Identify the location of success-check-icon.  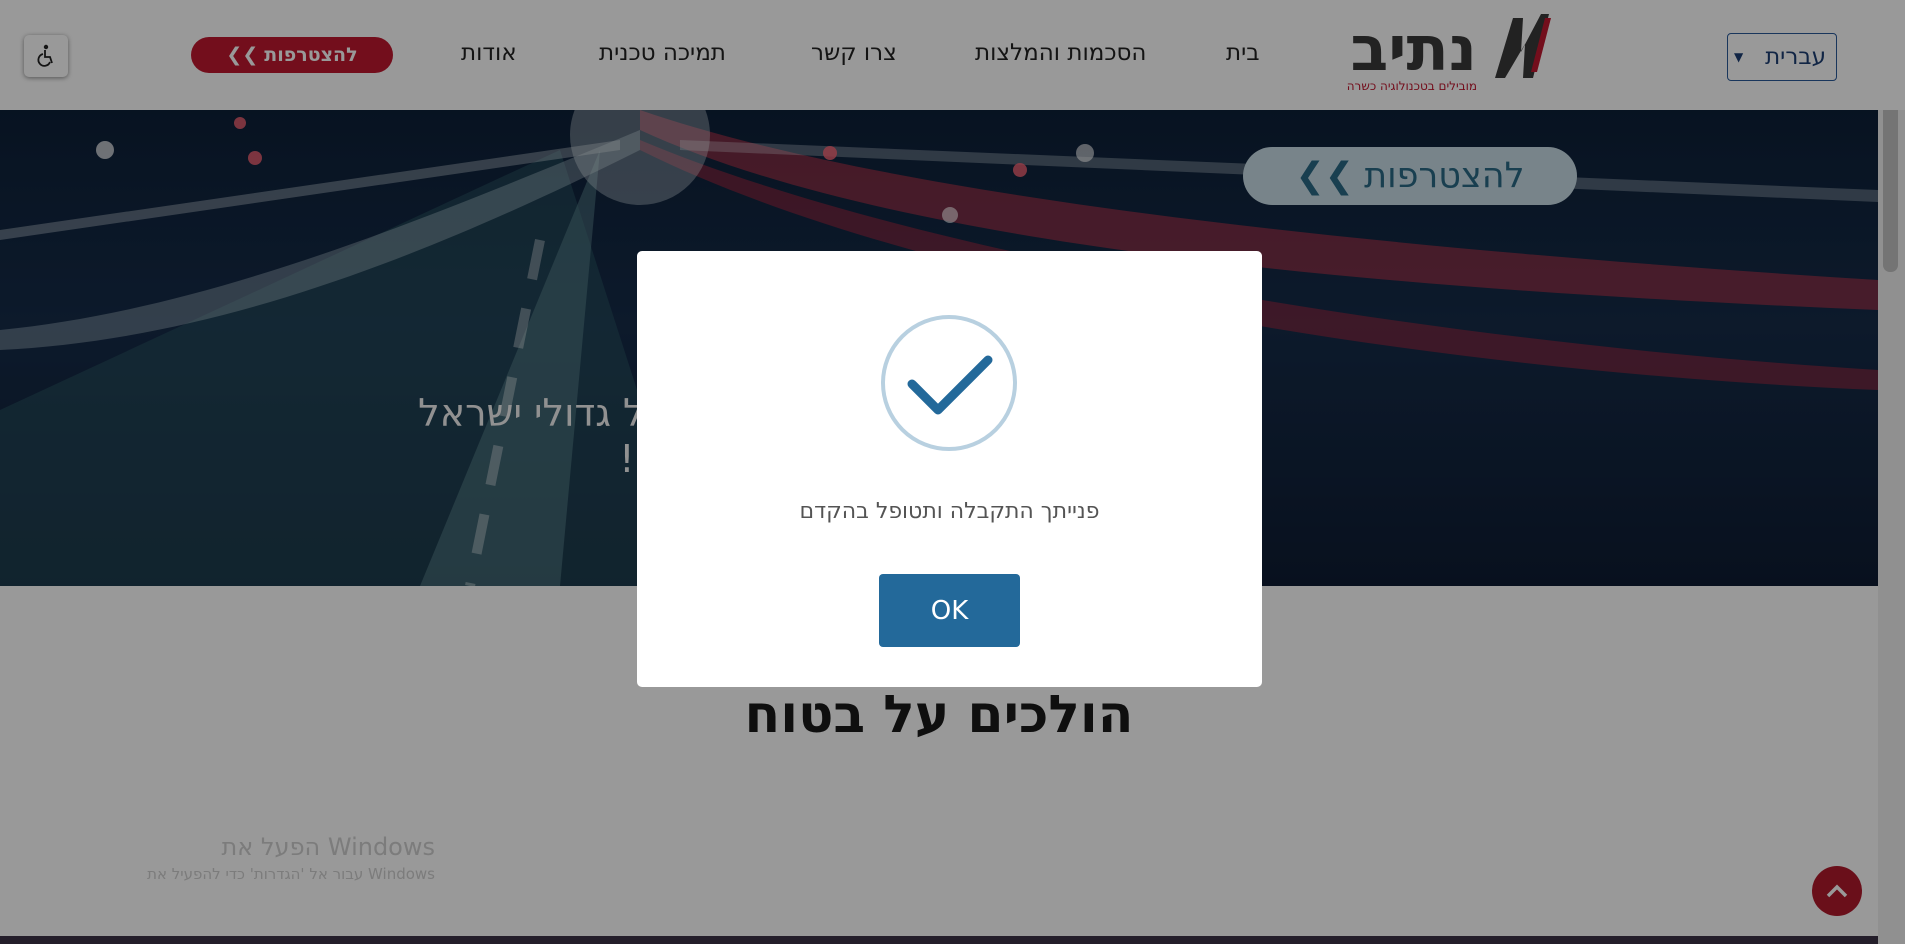
(949, 383).